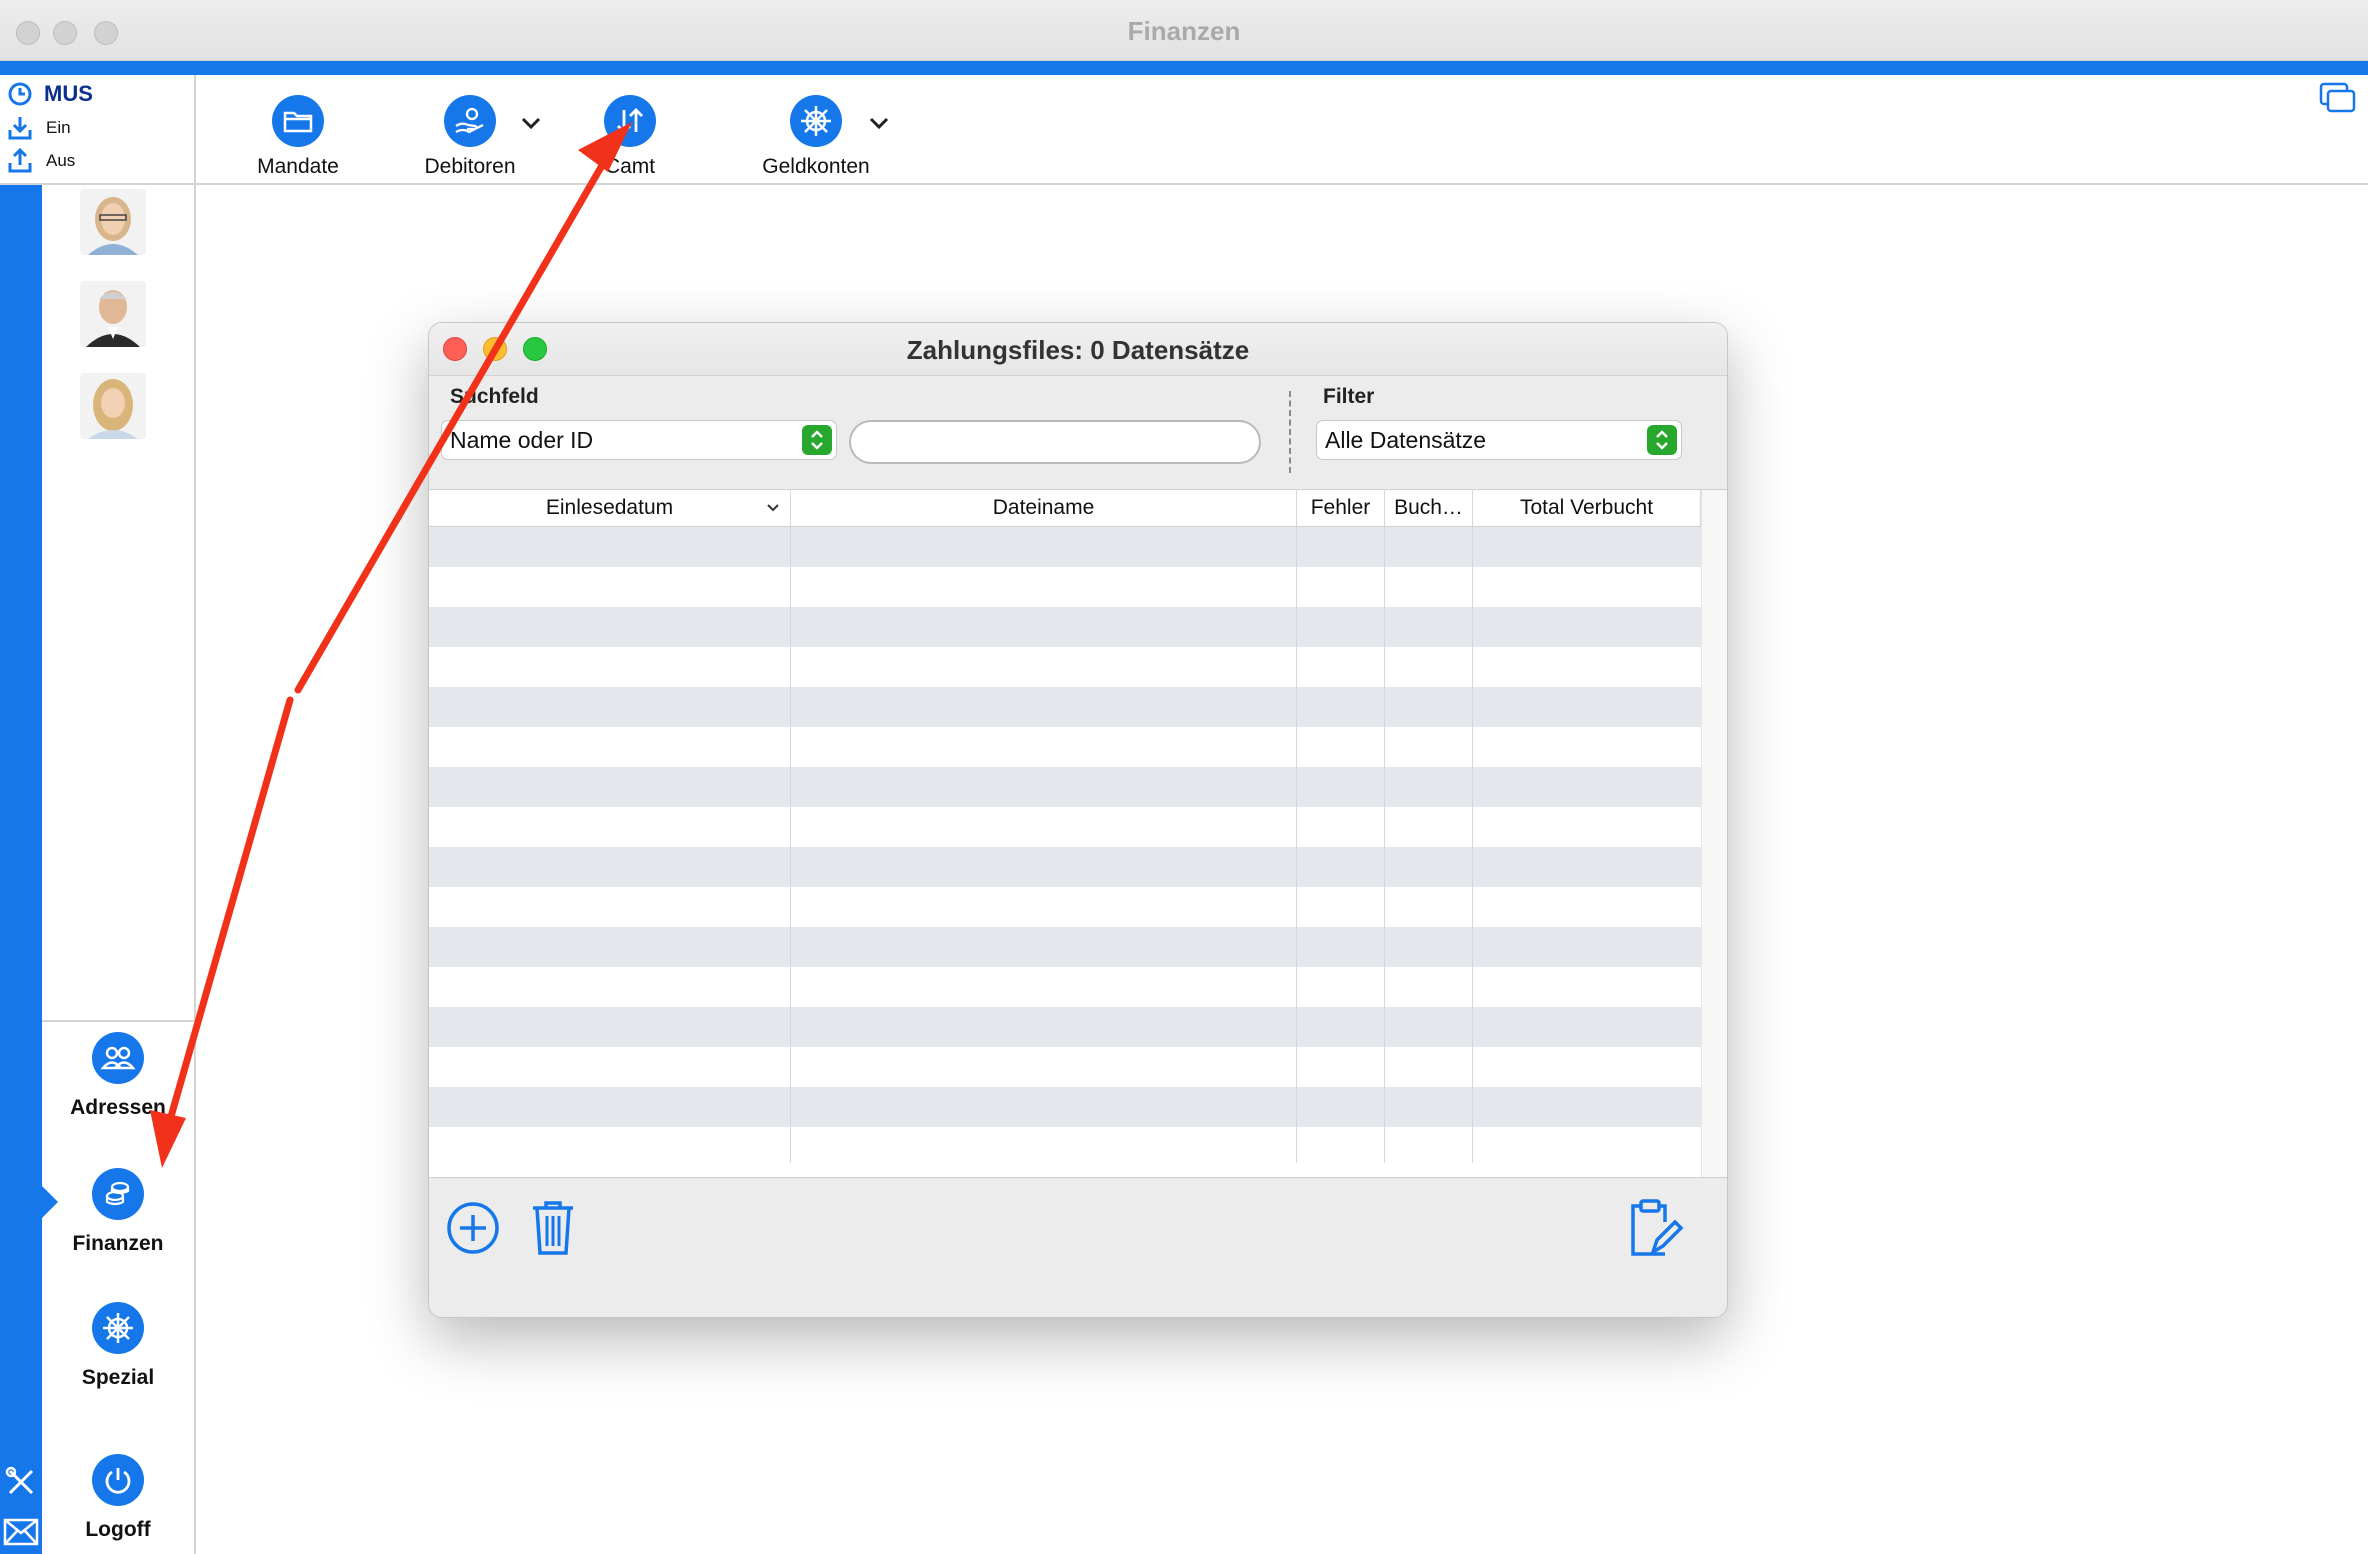 The width and height of the screenshot is (2368, 1554). I want to click on dialog-footer, so click(1078, 1247).